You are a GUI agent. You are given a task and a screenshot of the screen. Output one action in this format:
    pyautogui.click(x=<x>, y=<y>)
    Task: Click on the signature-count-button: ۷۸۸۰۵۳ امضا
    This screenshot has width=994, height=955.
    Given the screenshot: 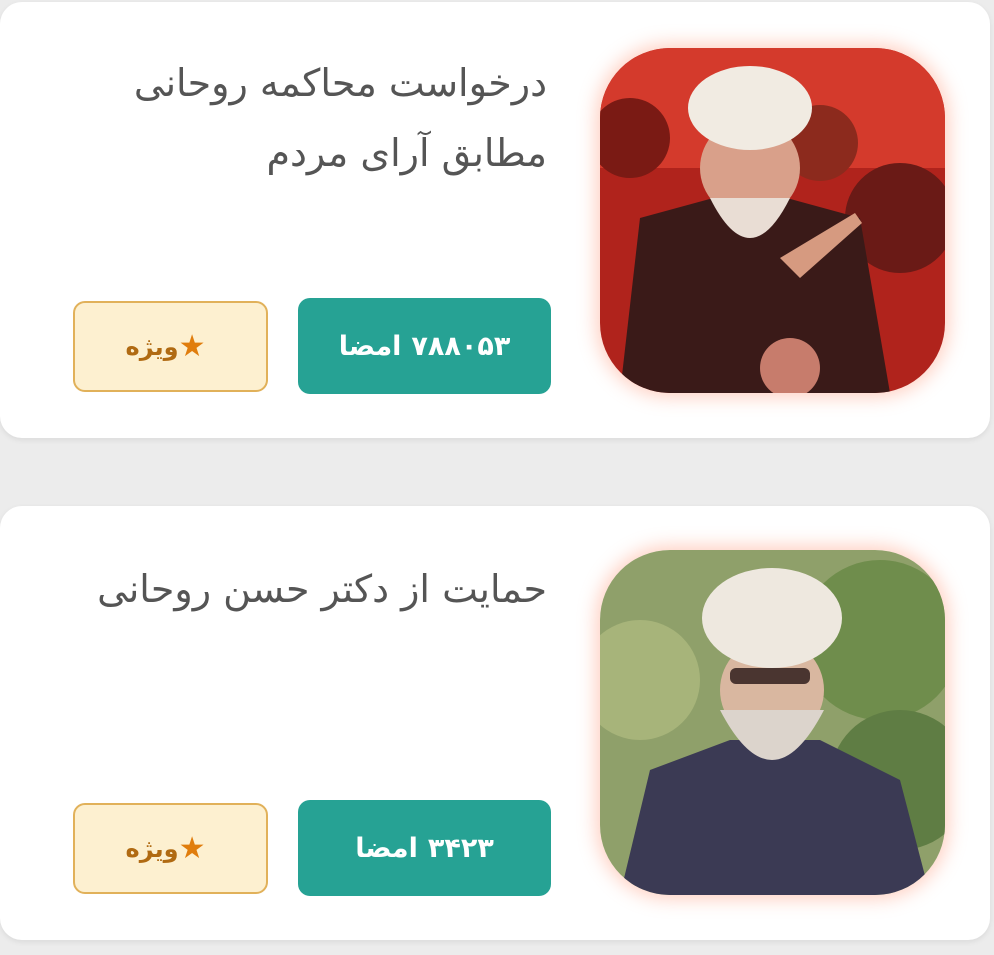 What is the action you would take?
    pyautogui.click(x=424, y=346)
    